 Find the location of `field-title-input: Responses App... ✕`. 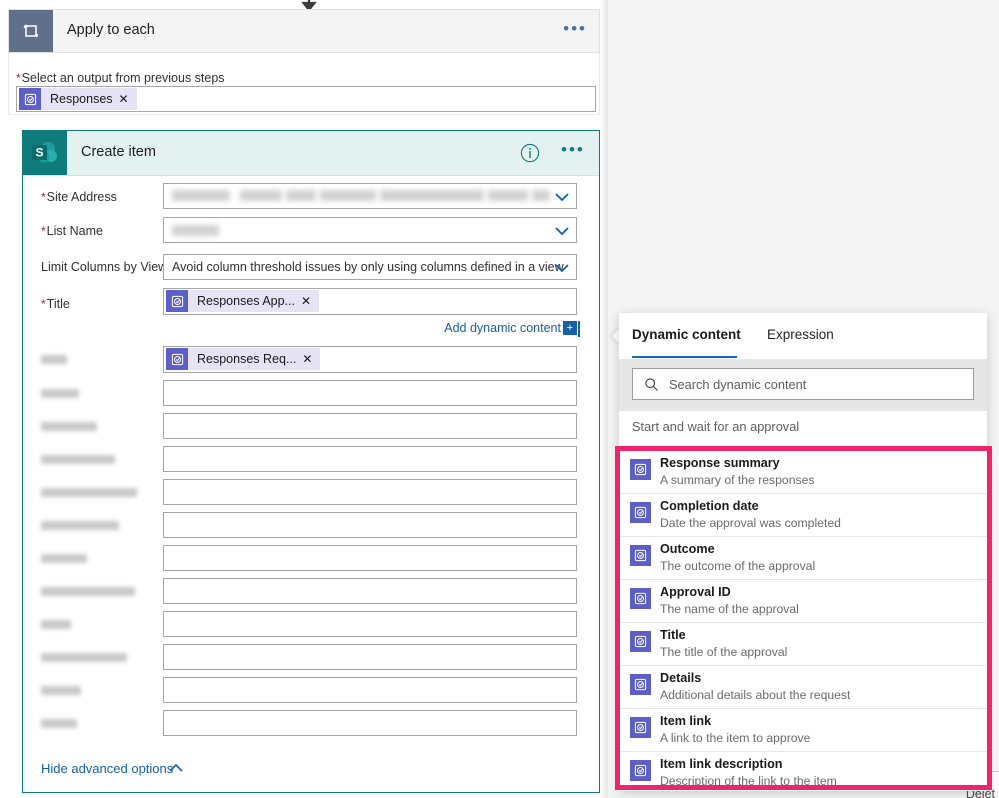

field-title-input: Responses App... ✕ is located at coordinates (370, 301).